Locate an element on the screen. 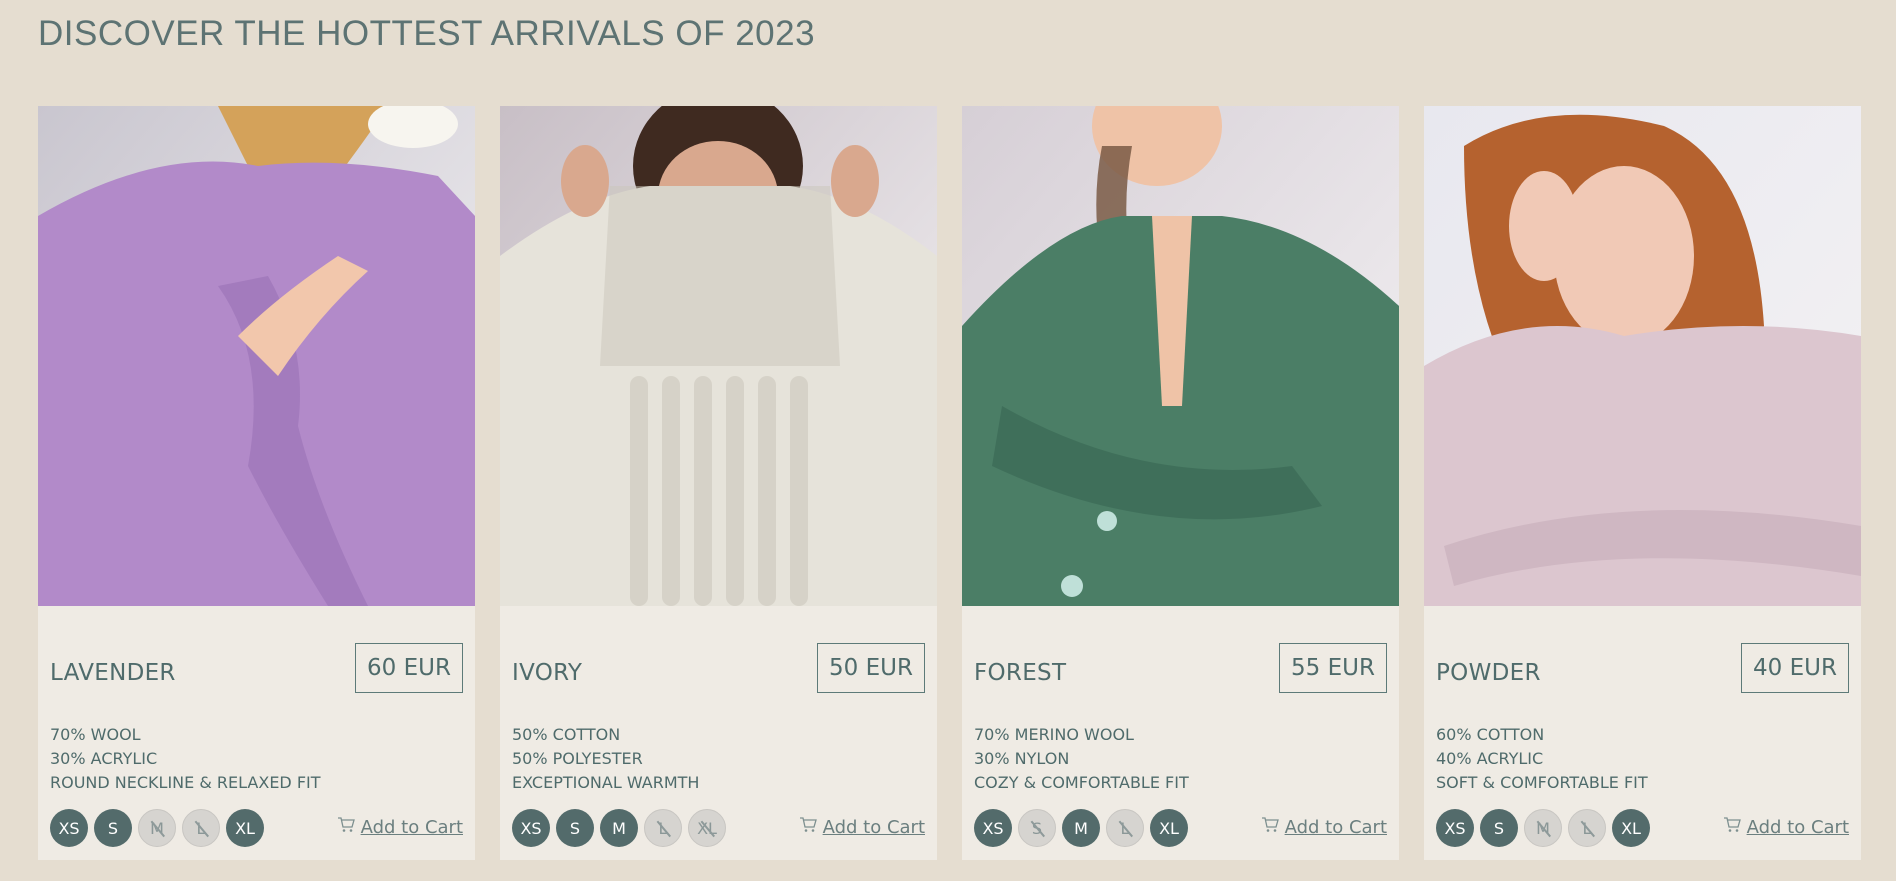  feature-line: 50% COTTON is located at coordinates (566, 734).